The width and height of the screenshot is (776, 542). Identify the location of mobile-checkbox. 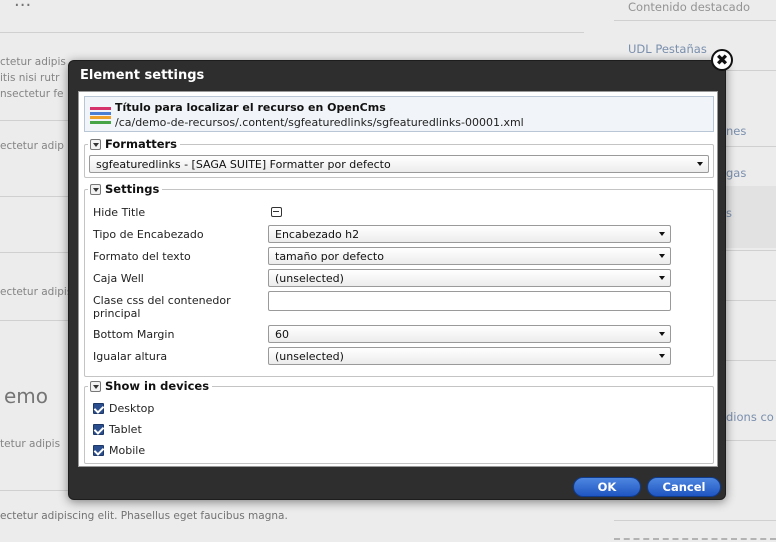
(98, 450).